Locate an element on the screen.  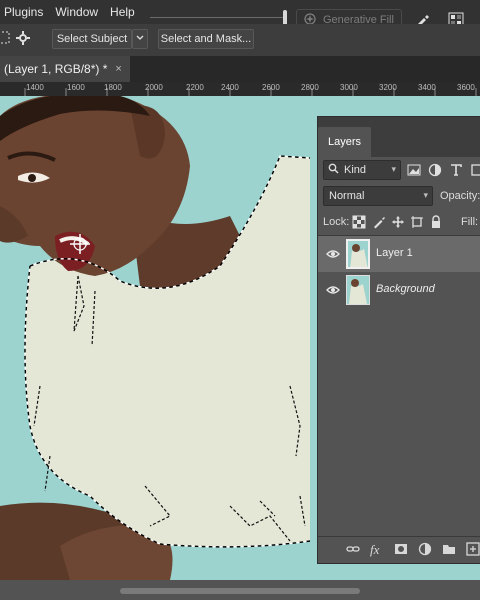
fill-label: Fill: is located at coordinates (470, 222).